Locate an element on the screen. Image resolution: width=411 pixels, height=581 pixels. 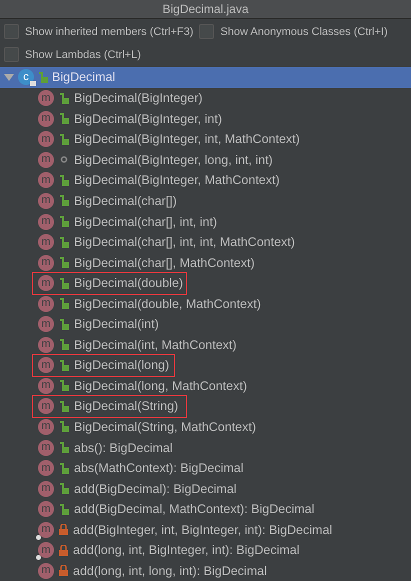
member-row: m add(long, int, BigInteger, int): BigDecimal is located at coordinates (205, 550).